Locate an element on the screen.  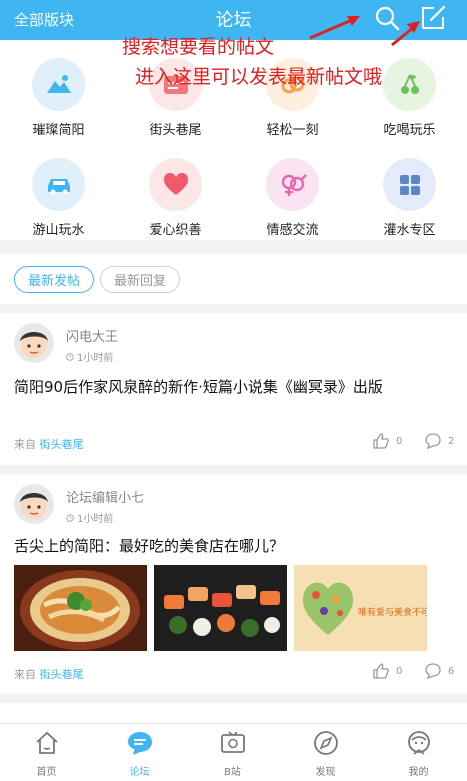
next-post-card-edge is located at coordinates (233, 713).